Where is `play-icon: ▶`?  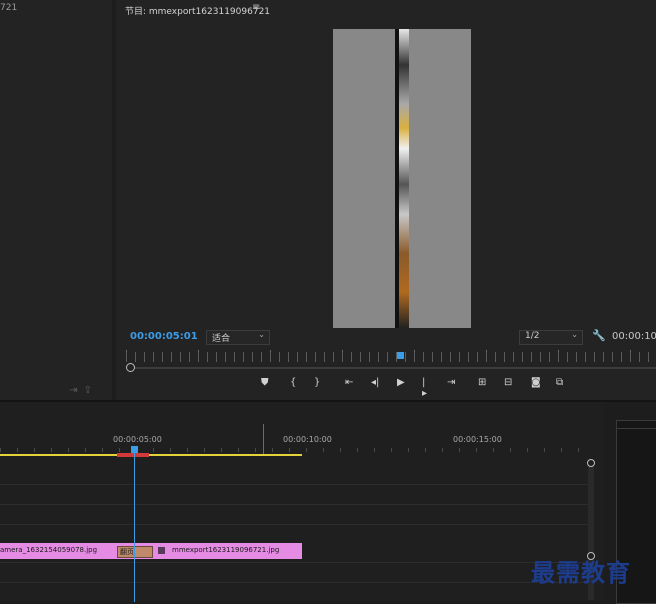 play-icon: ▶ is located at coordinates (401, 382).